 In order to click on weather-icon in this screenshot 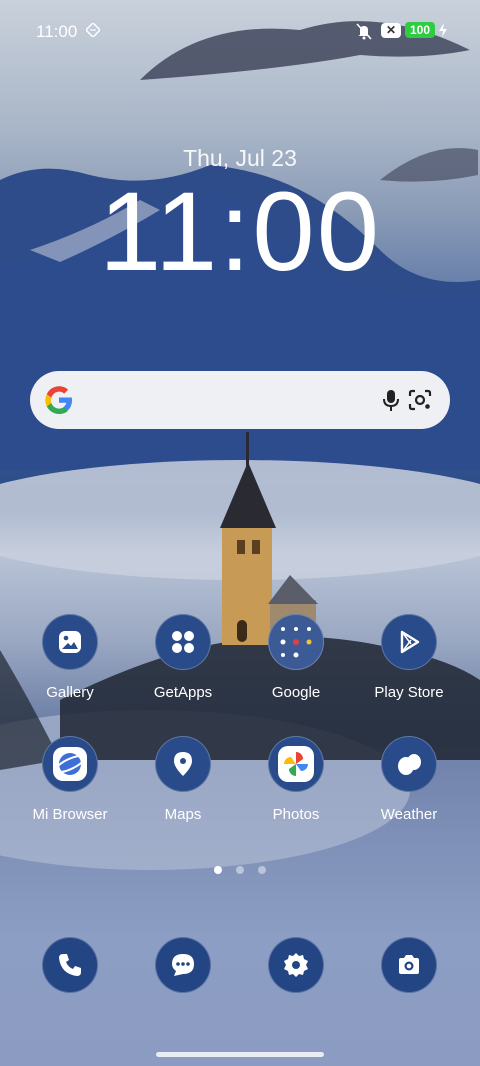, I will do `click(409, 764)`.